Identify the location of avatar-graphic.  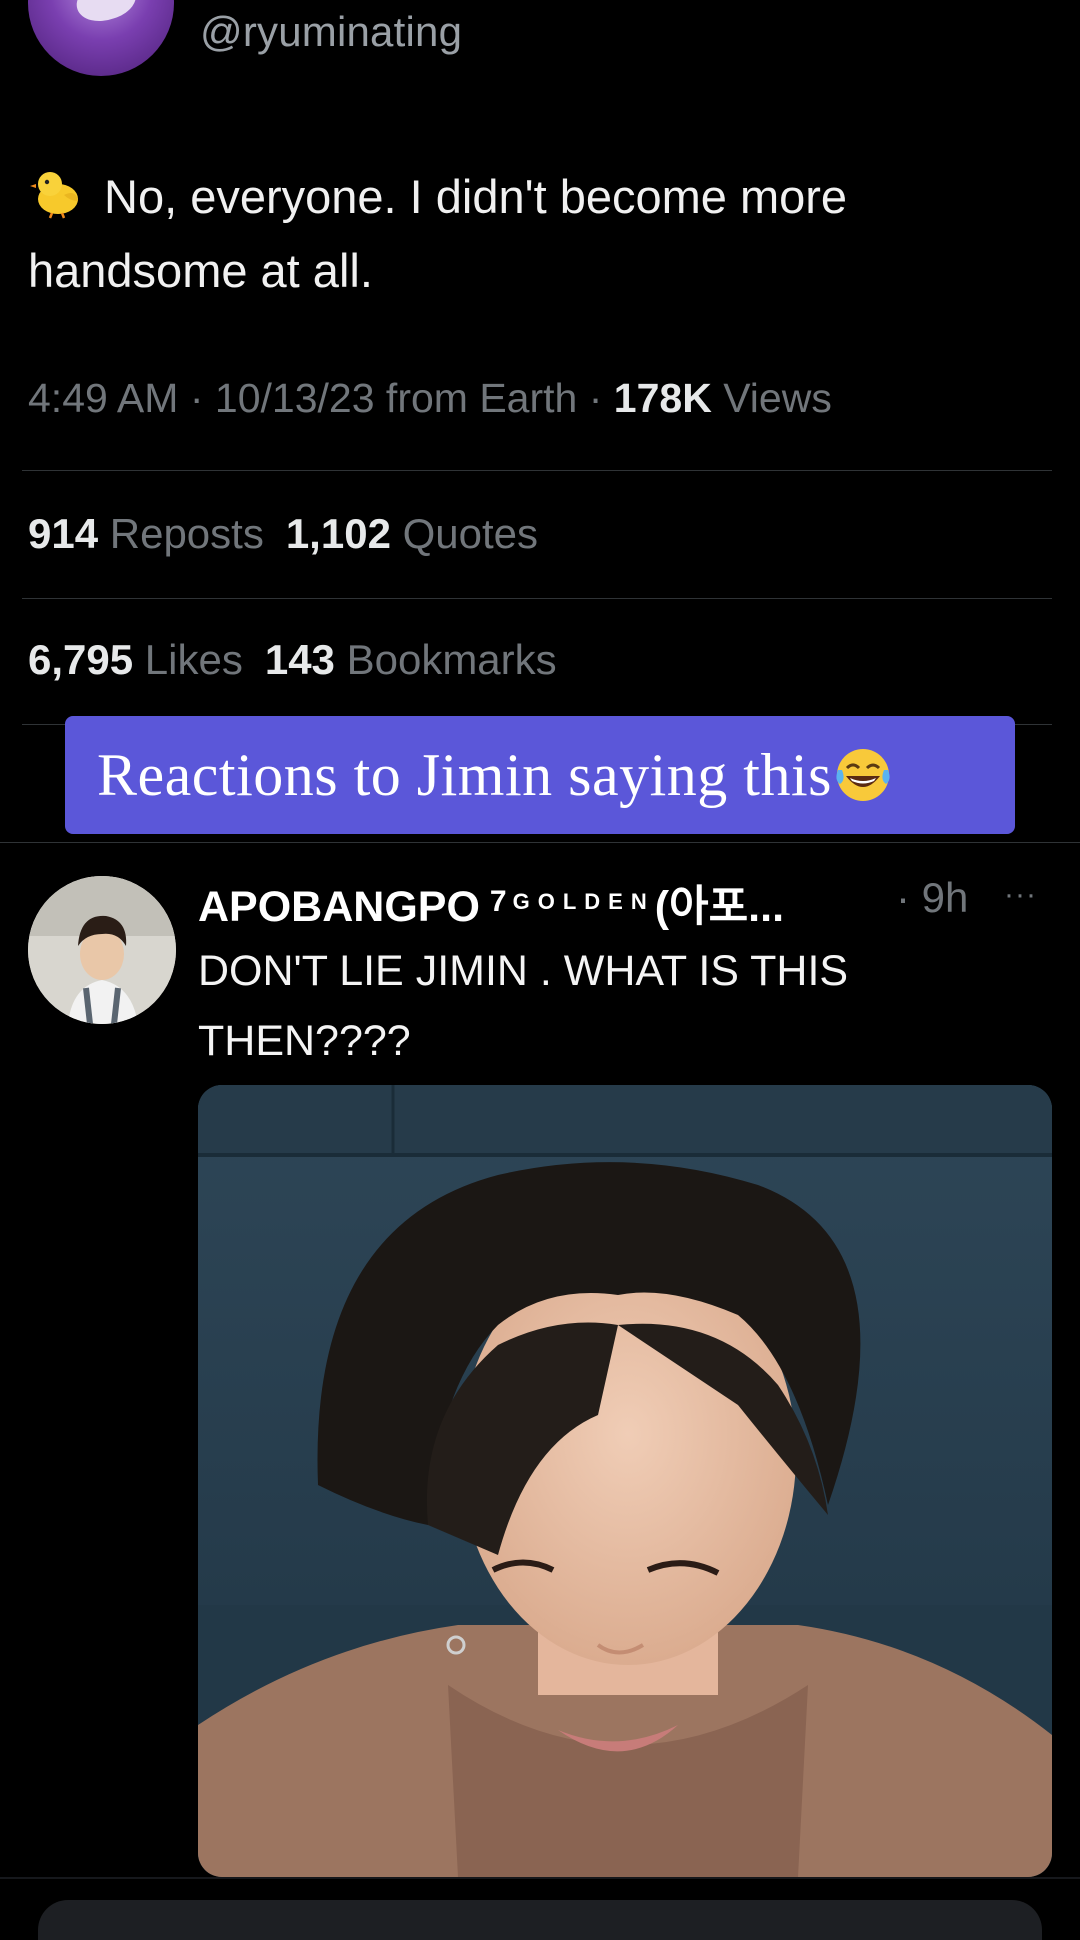
(106, 15).